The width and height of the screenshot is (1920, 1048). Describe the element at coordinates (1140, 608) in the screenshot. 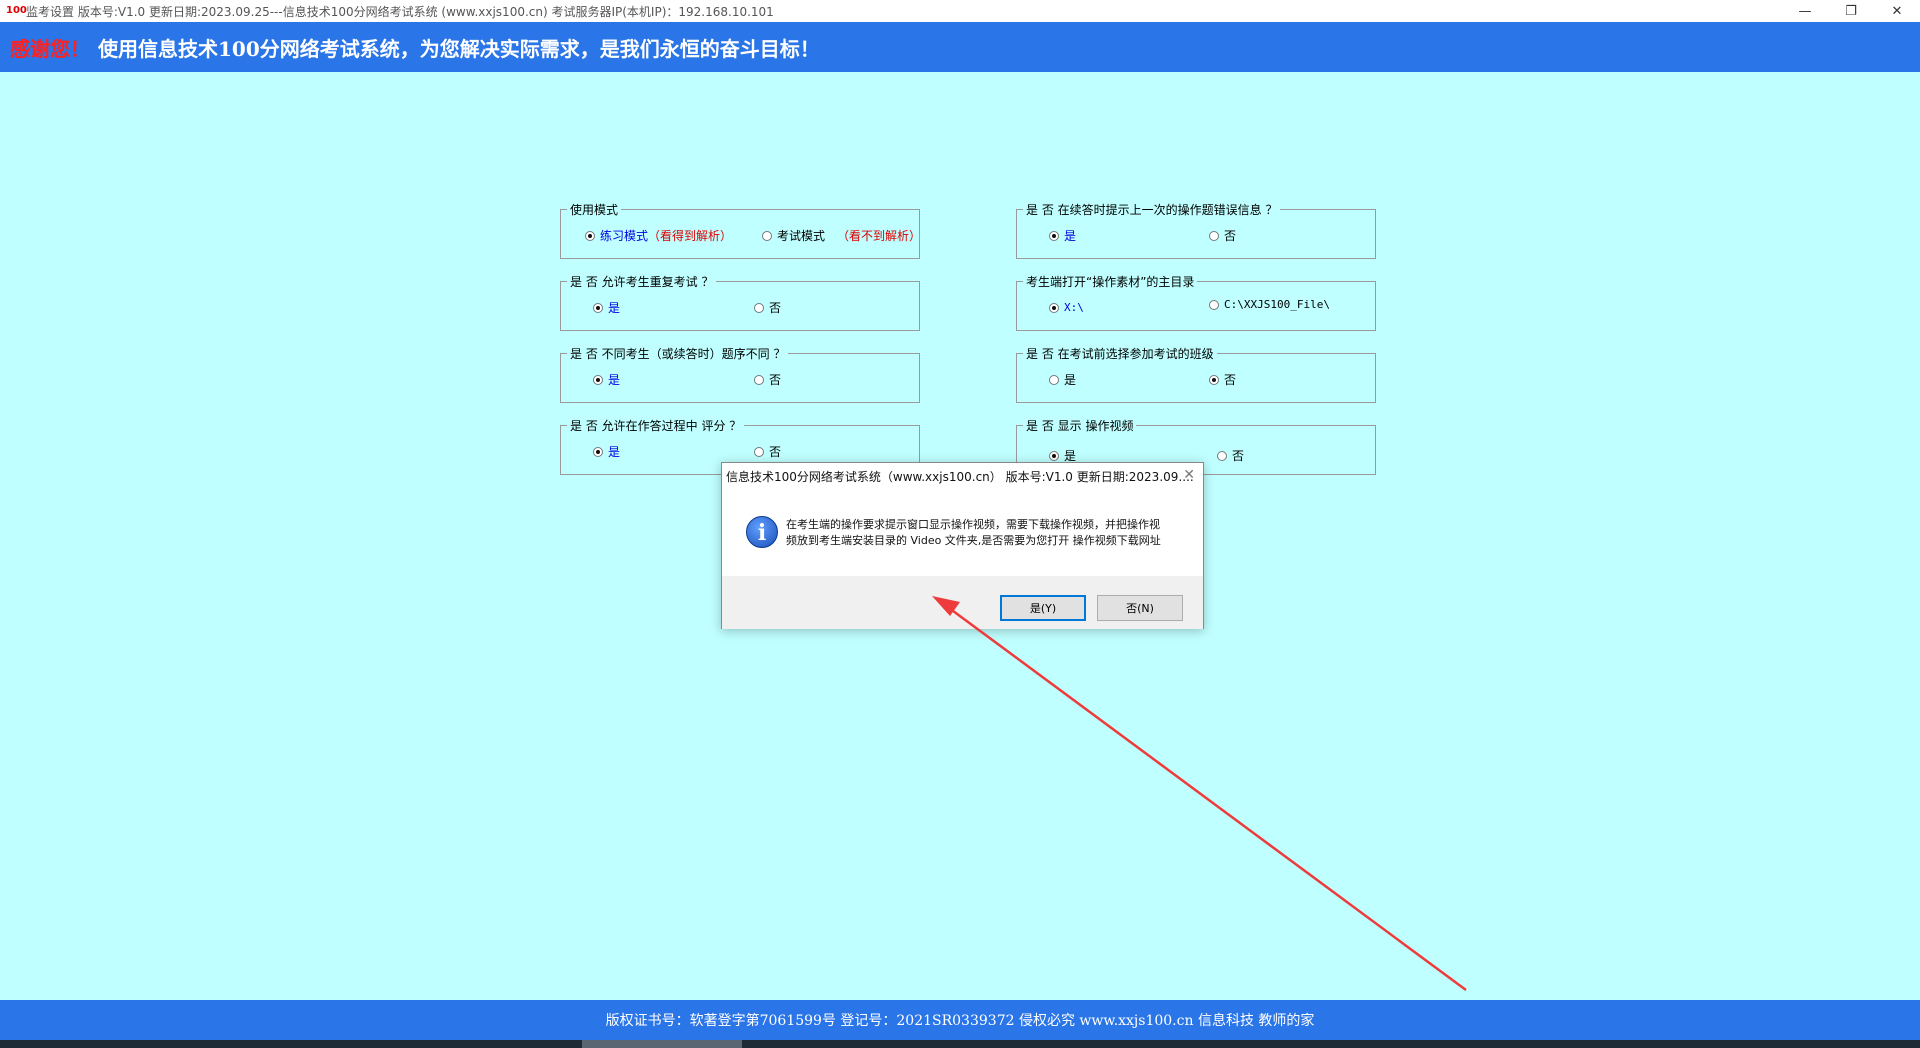

I see `no-button: 否(N)` at that location.